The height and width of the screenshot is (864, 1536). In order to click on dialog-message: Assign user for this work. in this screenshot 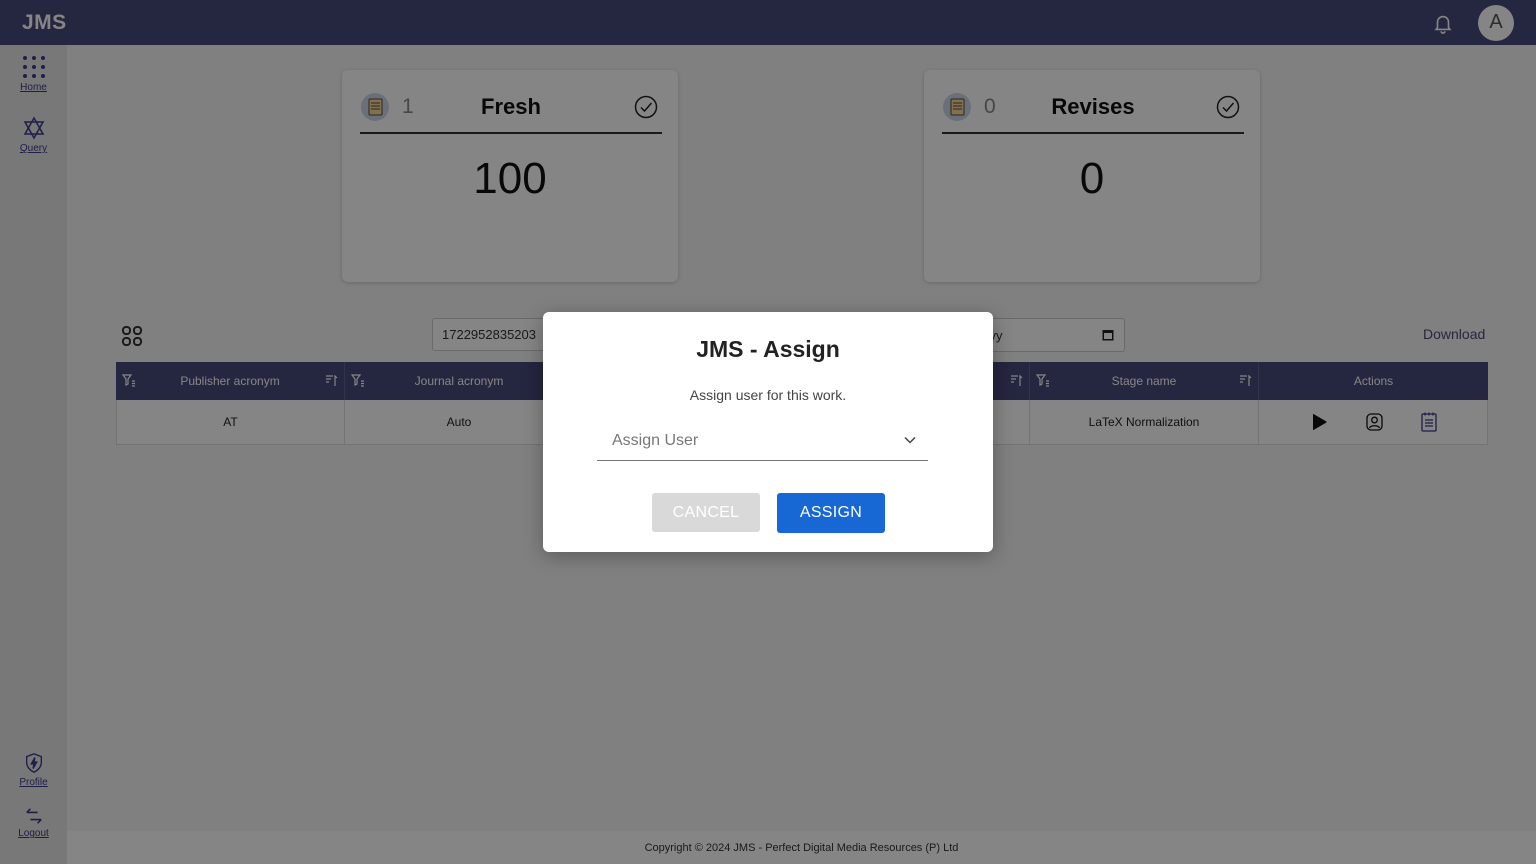, I will do `click(768, 395)`.